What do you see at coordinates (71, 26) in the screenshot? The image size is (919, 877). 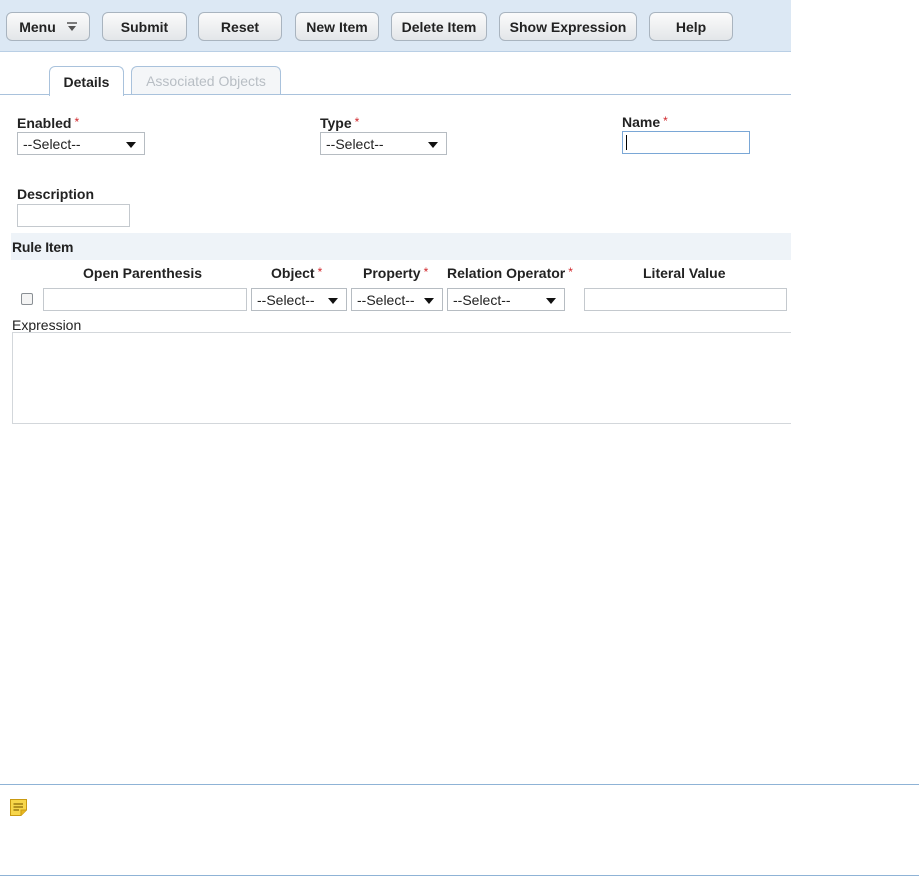 I see `double-chevron-down-icon` at bounding box center [71, 26].